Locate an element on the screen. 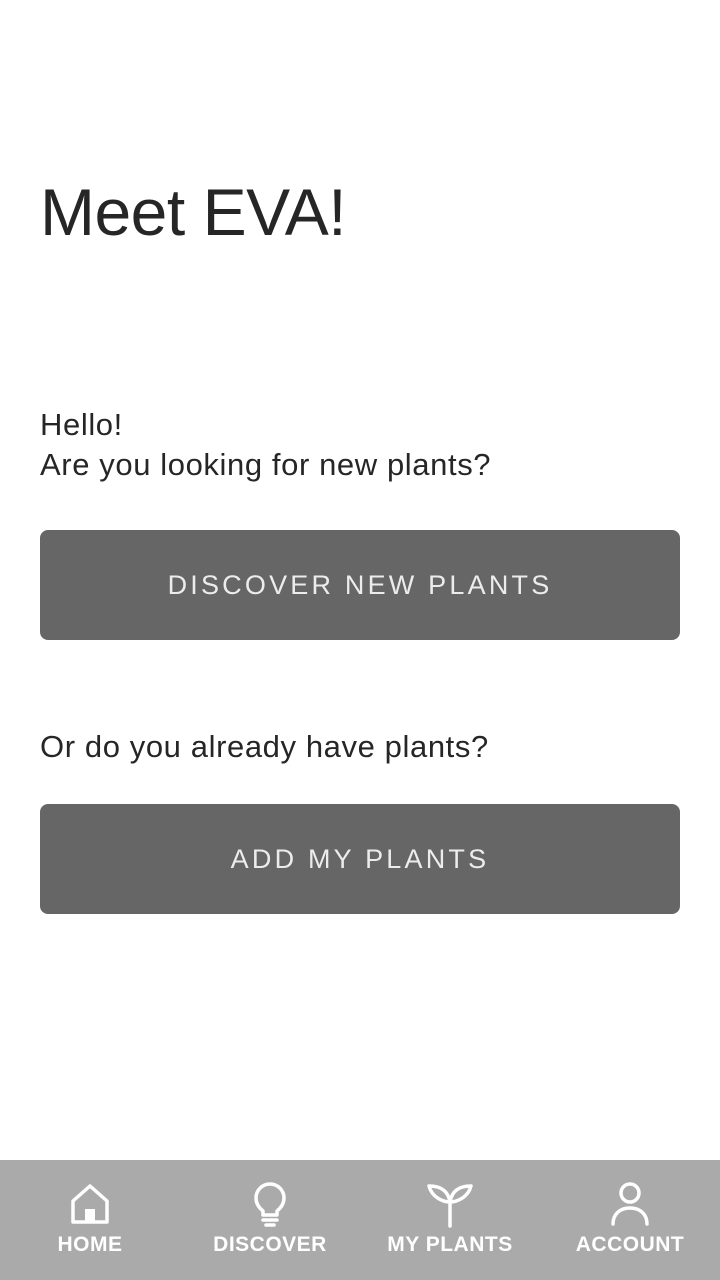 Image resolution: width=720 pixels, height=1280 pixels. discover-new-plants-label: DISCOVER NEW PLANTS is located at coordinates (360, 584).